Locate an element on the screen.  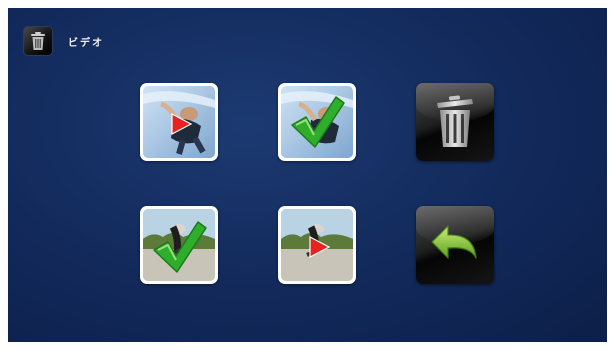
video-thumbnail-skate-selected is located at coordinates (179, 245).